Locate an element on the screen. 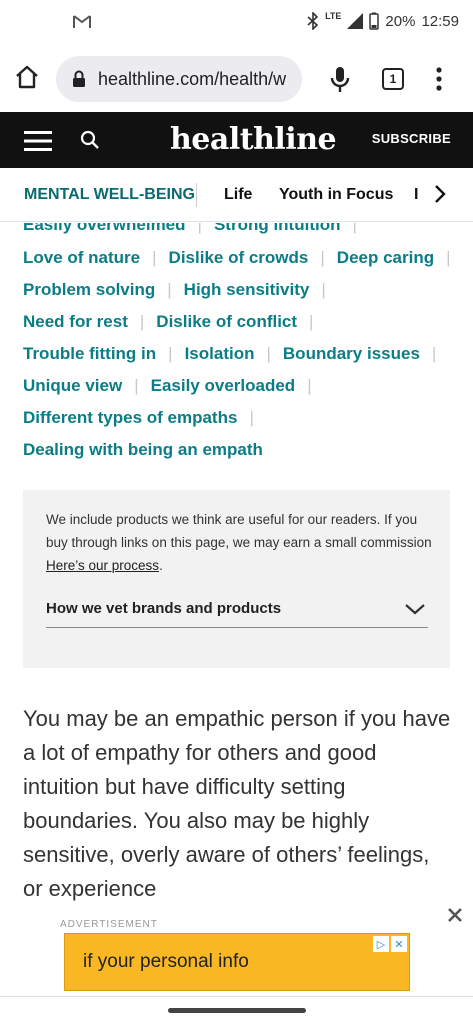 This screenshot has width=473, height=1024. bluetooth-icon is located at coordinates (313, 21).